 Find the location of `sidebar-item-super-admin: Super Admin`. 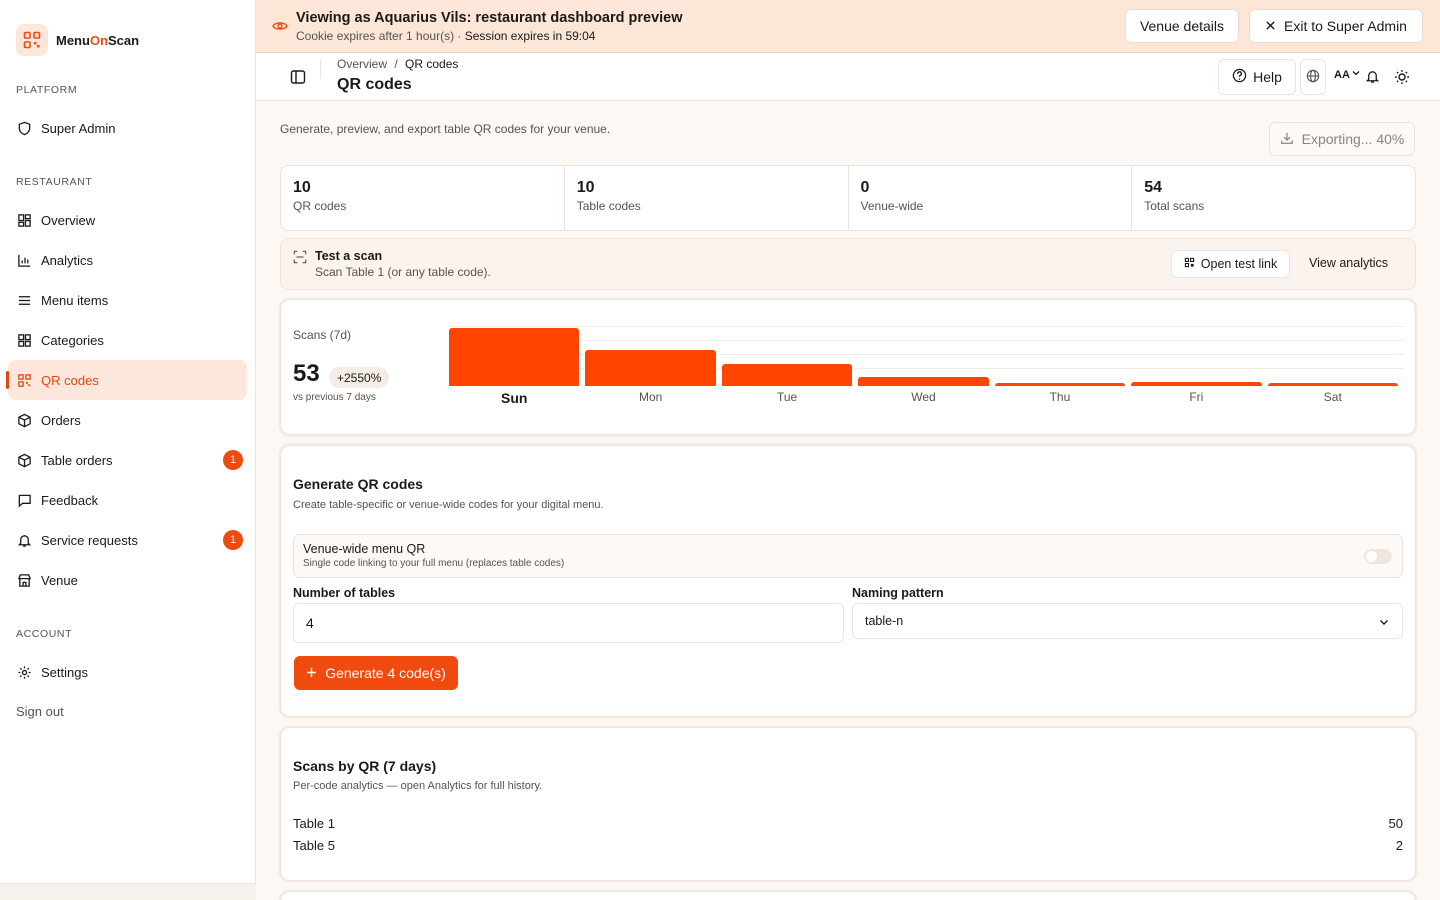

sidebar-item-super-admin: Super Admin is located at coordinates (127, 128).